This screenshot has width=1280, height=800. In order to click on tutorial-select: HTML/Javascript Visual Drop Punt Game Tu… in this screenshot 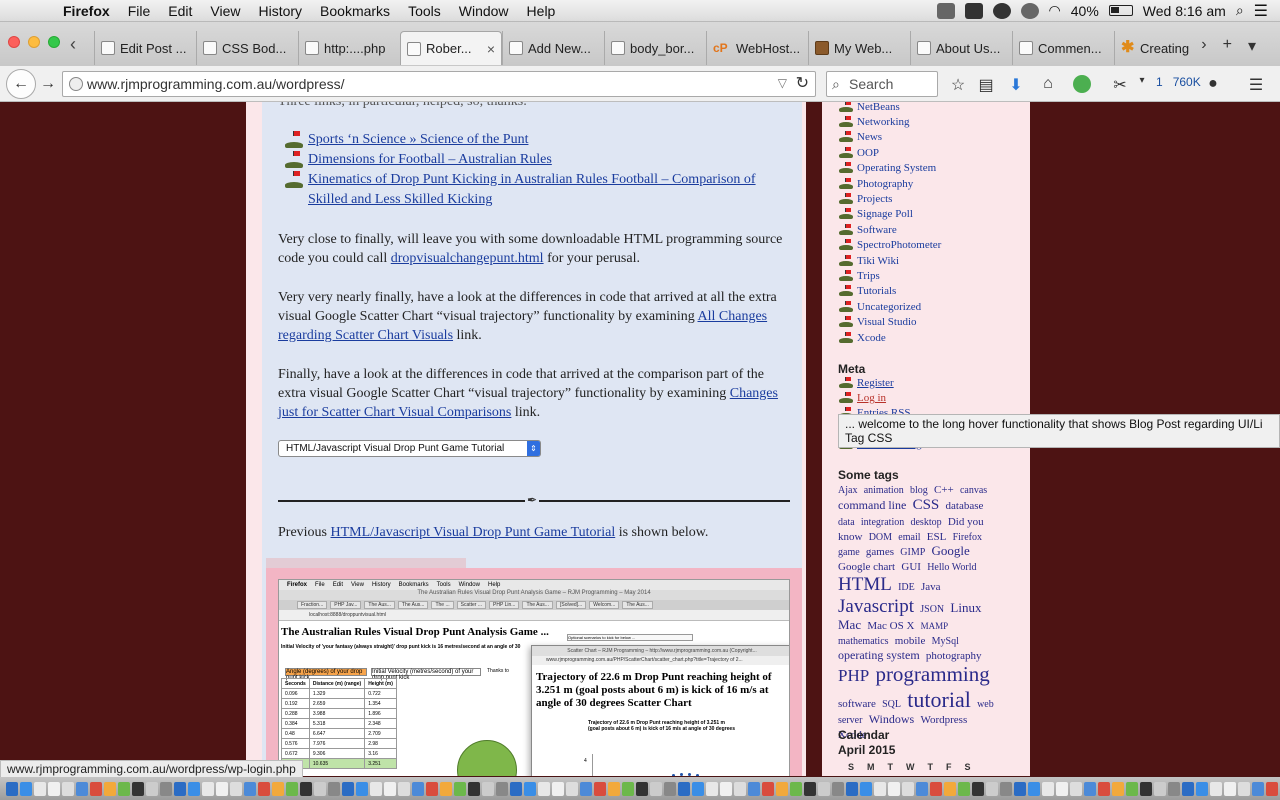, I will do `click(409, 448)`.